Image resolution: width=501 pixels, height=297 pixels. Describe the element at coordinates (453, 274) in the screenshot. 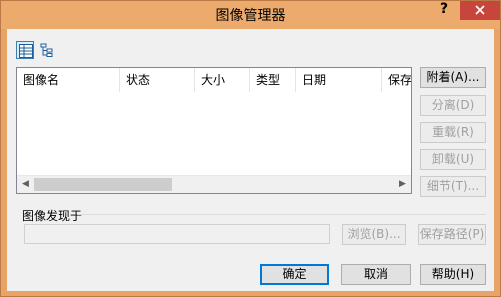

I see `help-button: 帮助(H)` at that location.